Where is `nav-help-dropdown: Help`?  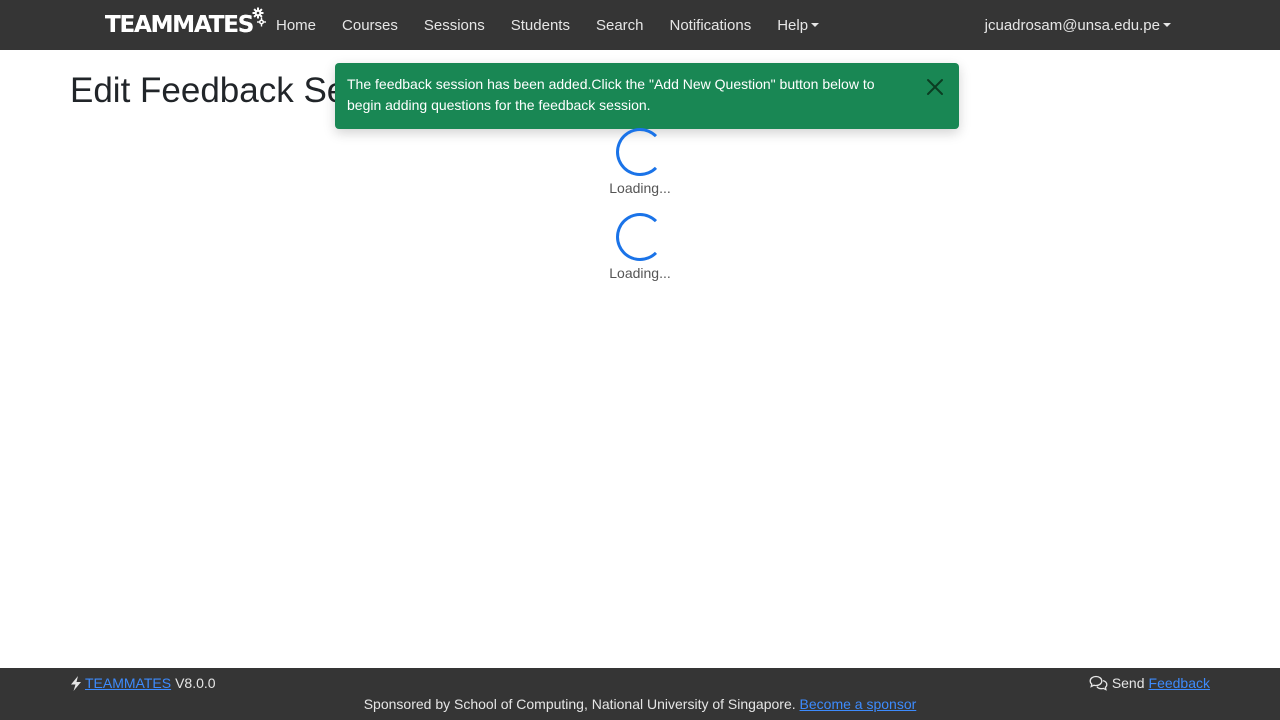
nav-help-dropdown: Help is located at coordinates (798, 25).